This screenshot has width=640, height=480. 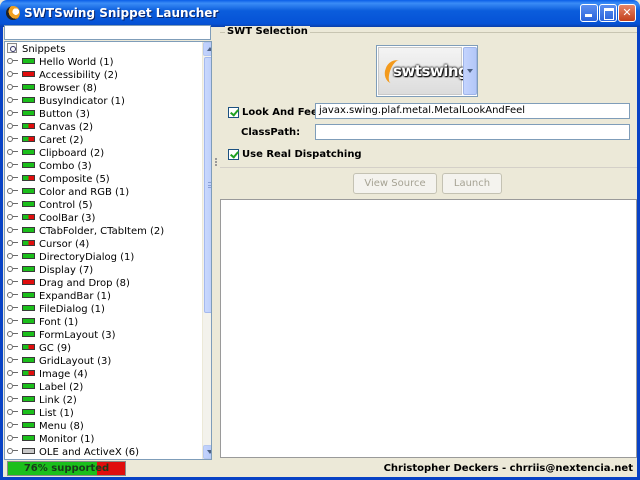 I want to click on tree-item: Composite (5), so click(x=85, y=179).